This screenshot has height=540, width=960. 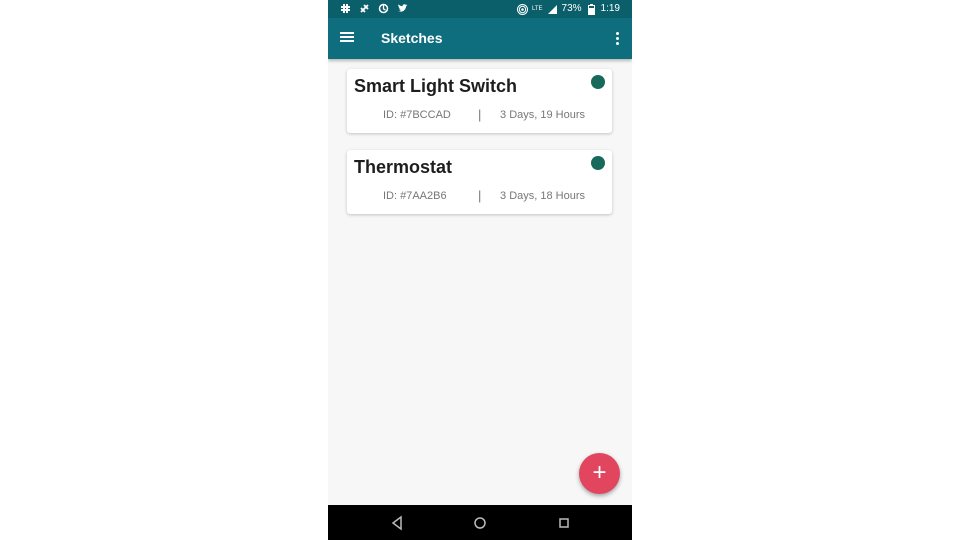 What do you see at coordinates (552, 9) in the screenshot?
I see `signal-icon` at bounding box center [552, 9].